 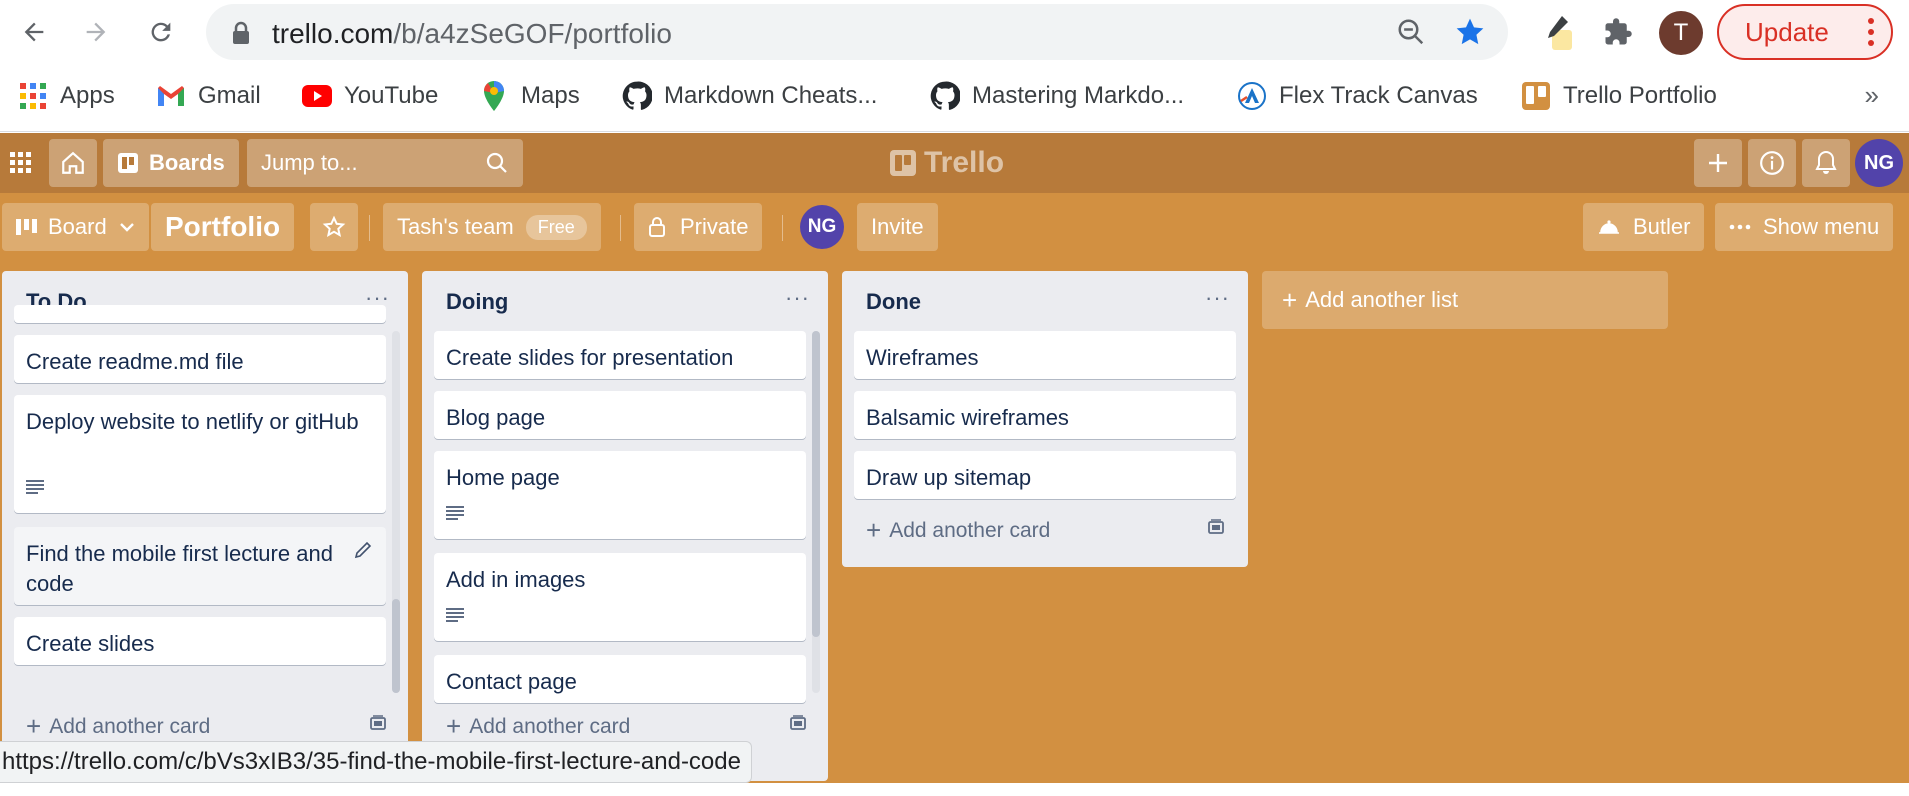 I want to click on card: Home page, so click(x=620, y=495).